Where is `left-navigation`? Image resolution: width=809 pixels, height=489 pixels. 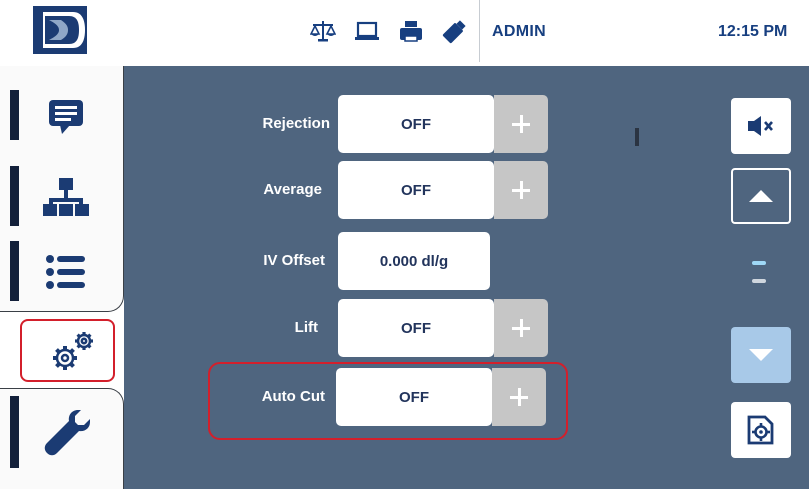
left-navigation is located at coordinates (62, 277).